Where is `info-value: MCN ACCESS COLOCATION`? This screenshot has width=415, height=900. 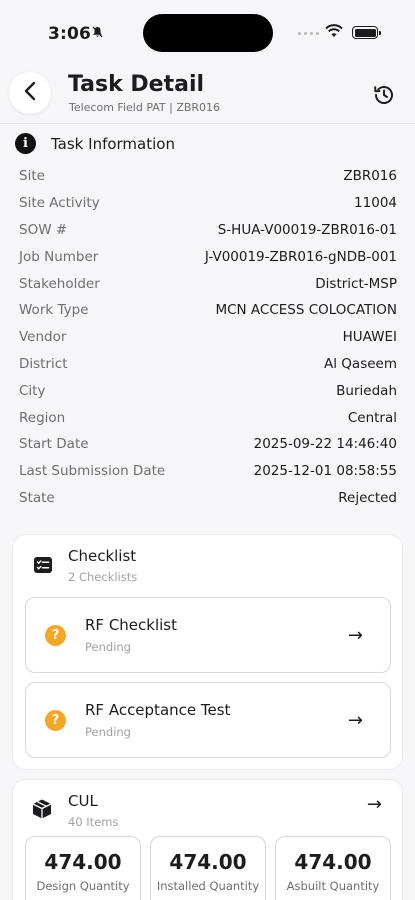 info-value: MCN ACCESS COLOCATION is located at coordinates (306, 310).